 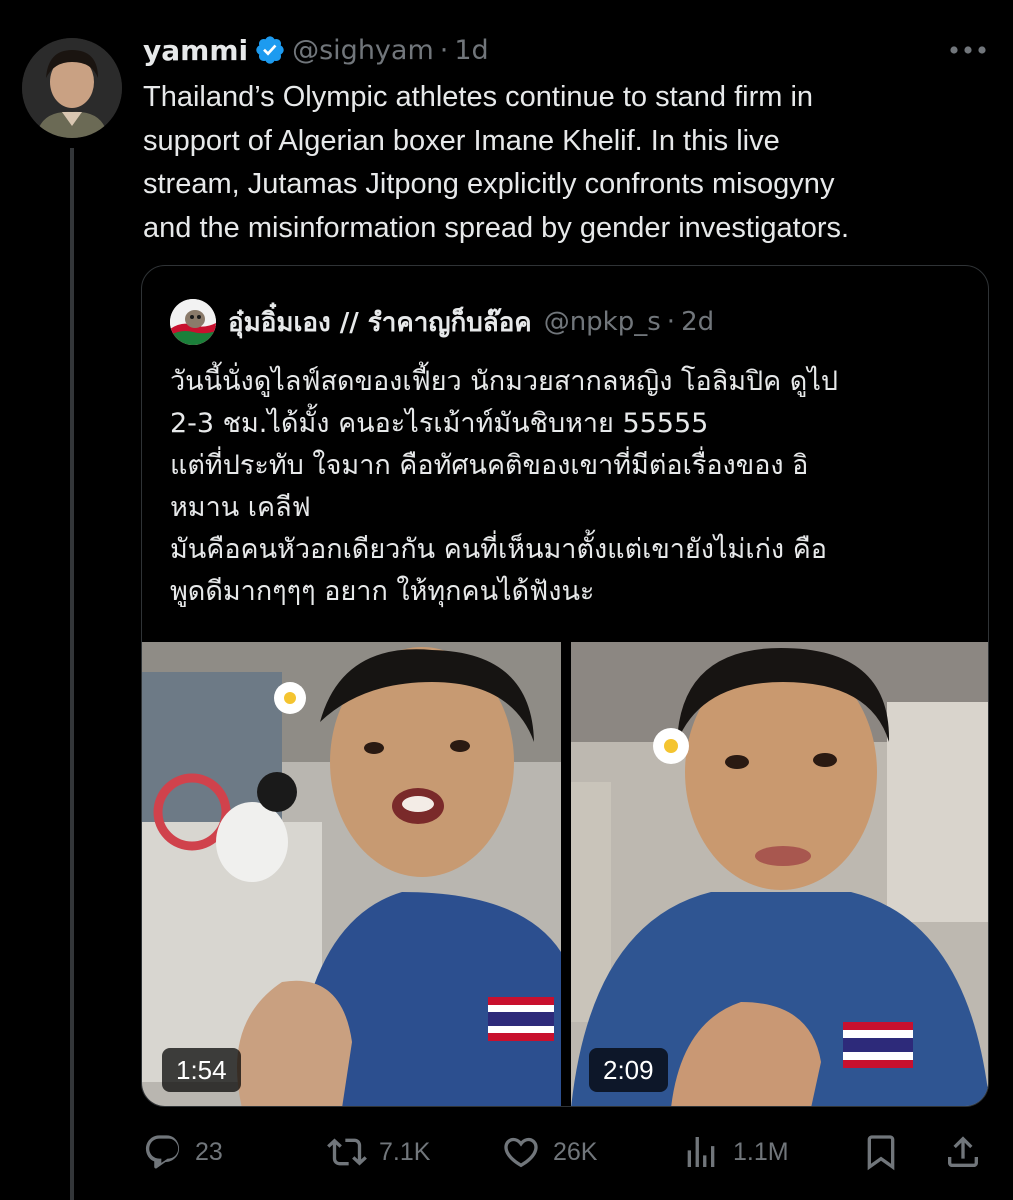 I want to click on author-avatar, so click(x=72, y=88).